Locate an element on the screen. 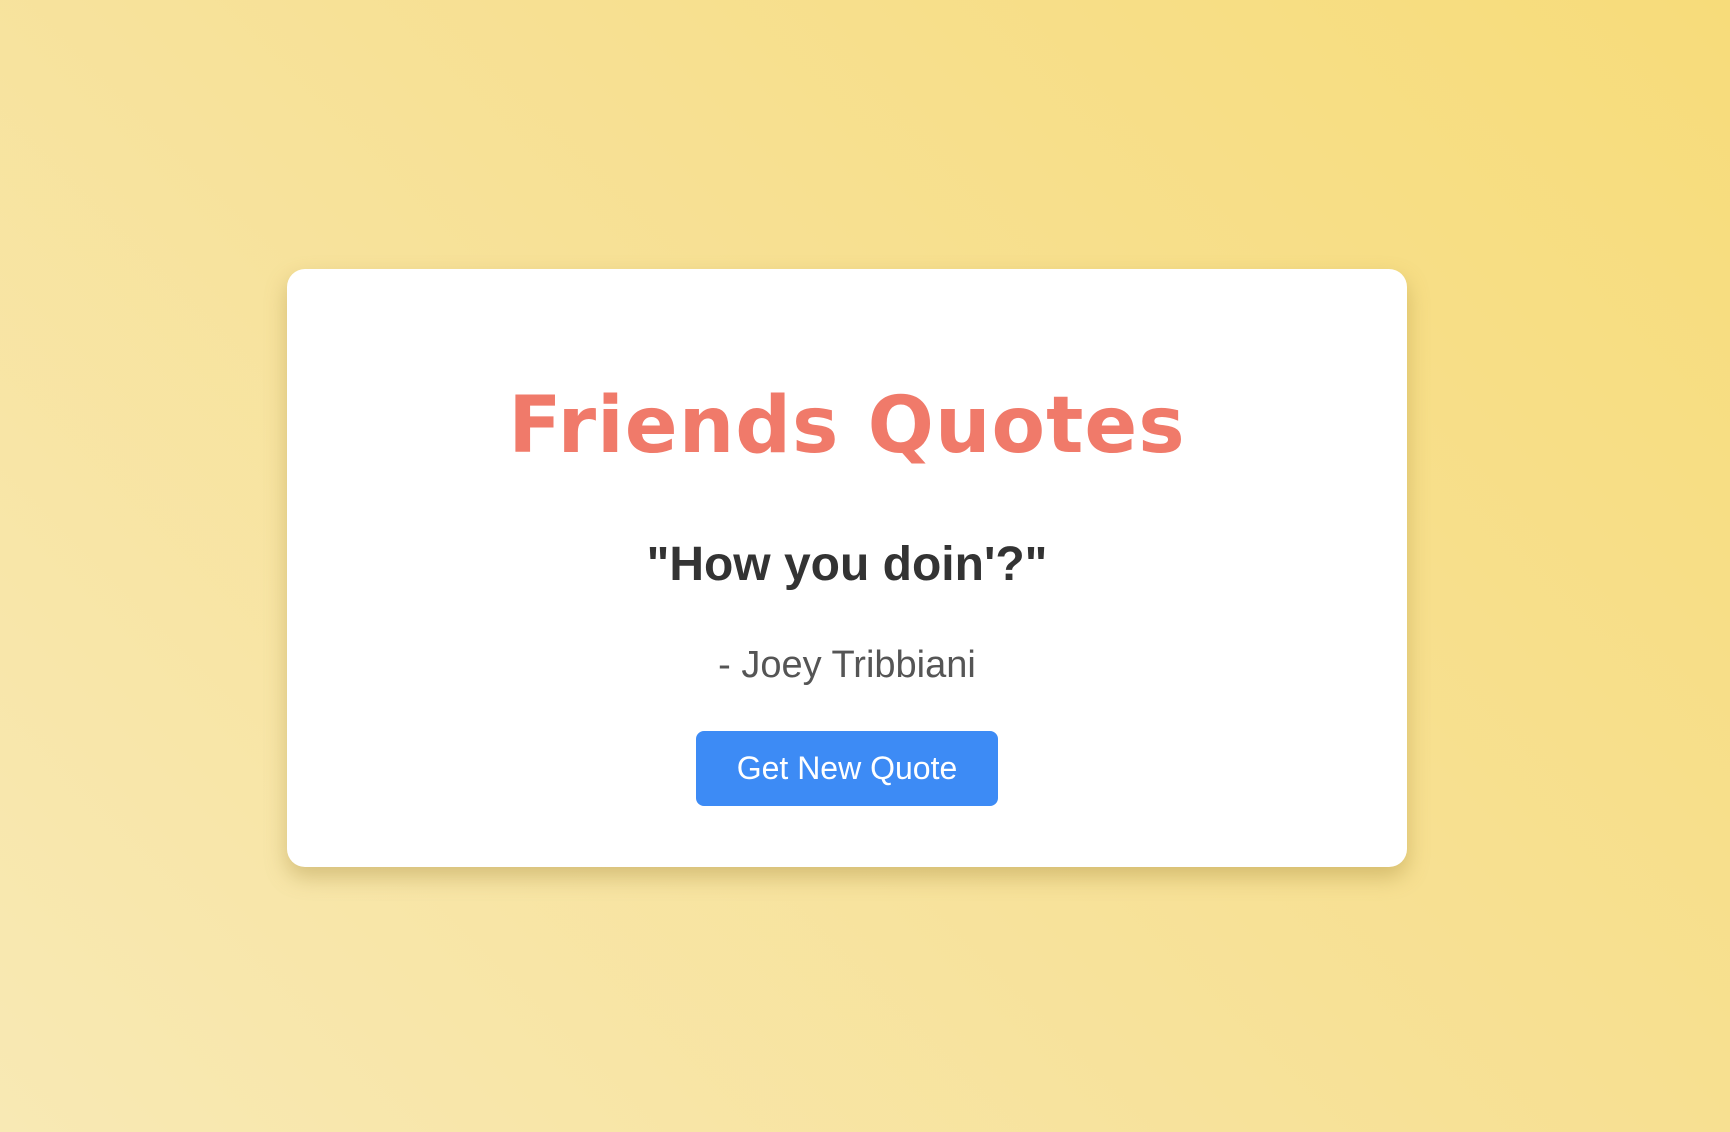  quote-author: - Joey Tribbiani is located at coordinates (847, 665).